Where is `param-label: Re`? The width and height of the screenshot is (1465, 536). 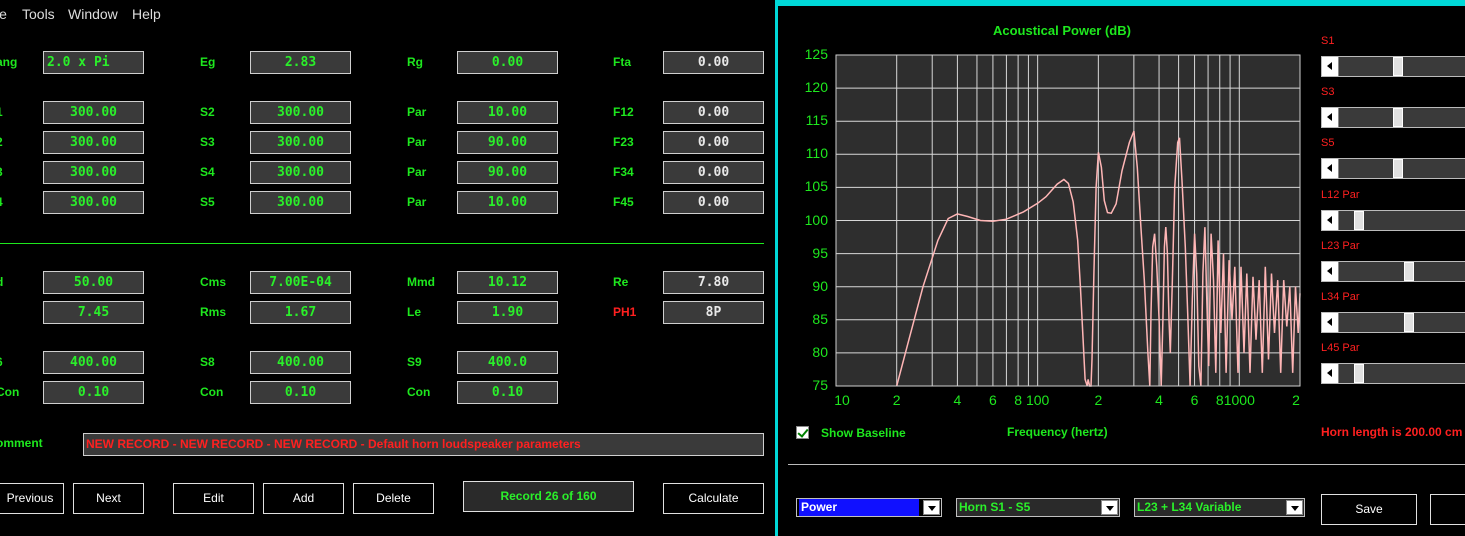 param-label: Re is located at coordinates (621, 282).